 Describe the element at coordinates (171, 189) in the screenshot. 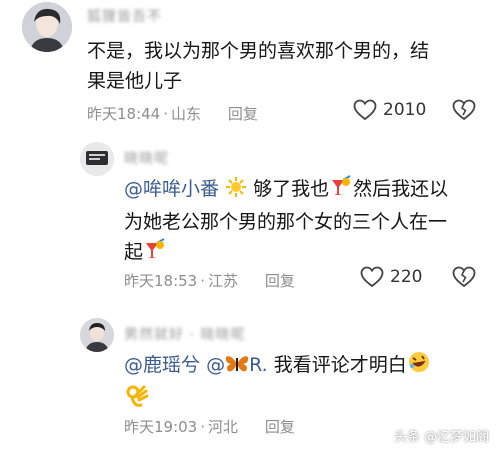

I see `mention-link: @哞哞小番` at that location.